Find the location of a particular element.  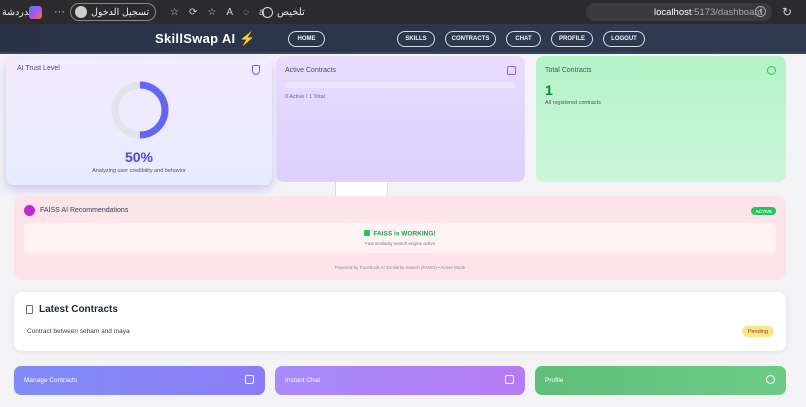

active-contracts-progress is located at coordinates (400, 85).